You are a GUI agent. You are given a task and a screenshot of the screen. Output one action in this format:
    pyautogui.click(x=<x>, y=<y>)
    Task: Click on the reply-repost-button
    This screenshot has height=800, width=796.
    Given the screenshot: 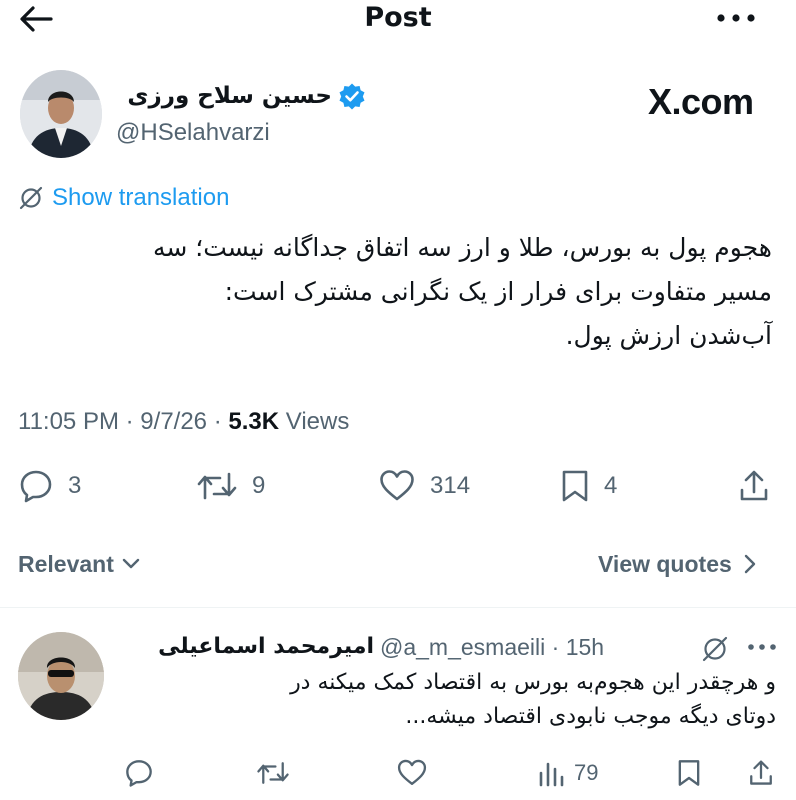 What is the action you would take?
    pyautogui.click(x=273, y=773)
    